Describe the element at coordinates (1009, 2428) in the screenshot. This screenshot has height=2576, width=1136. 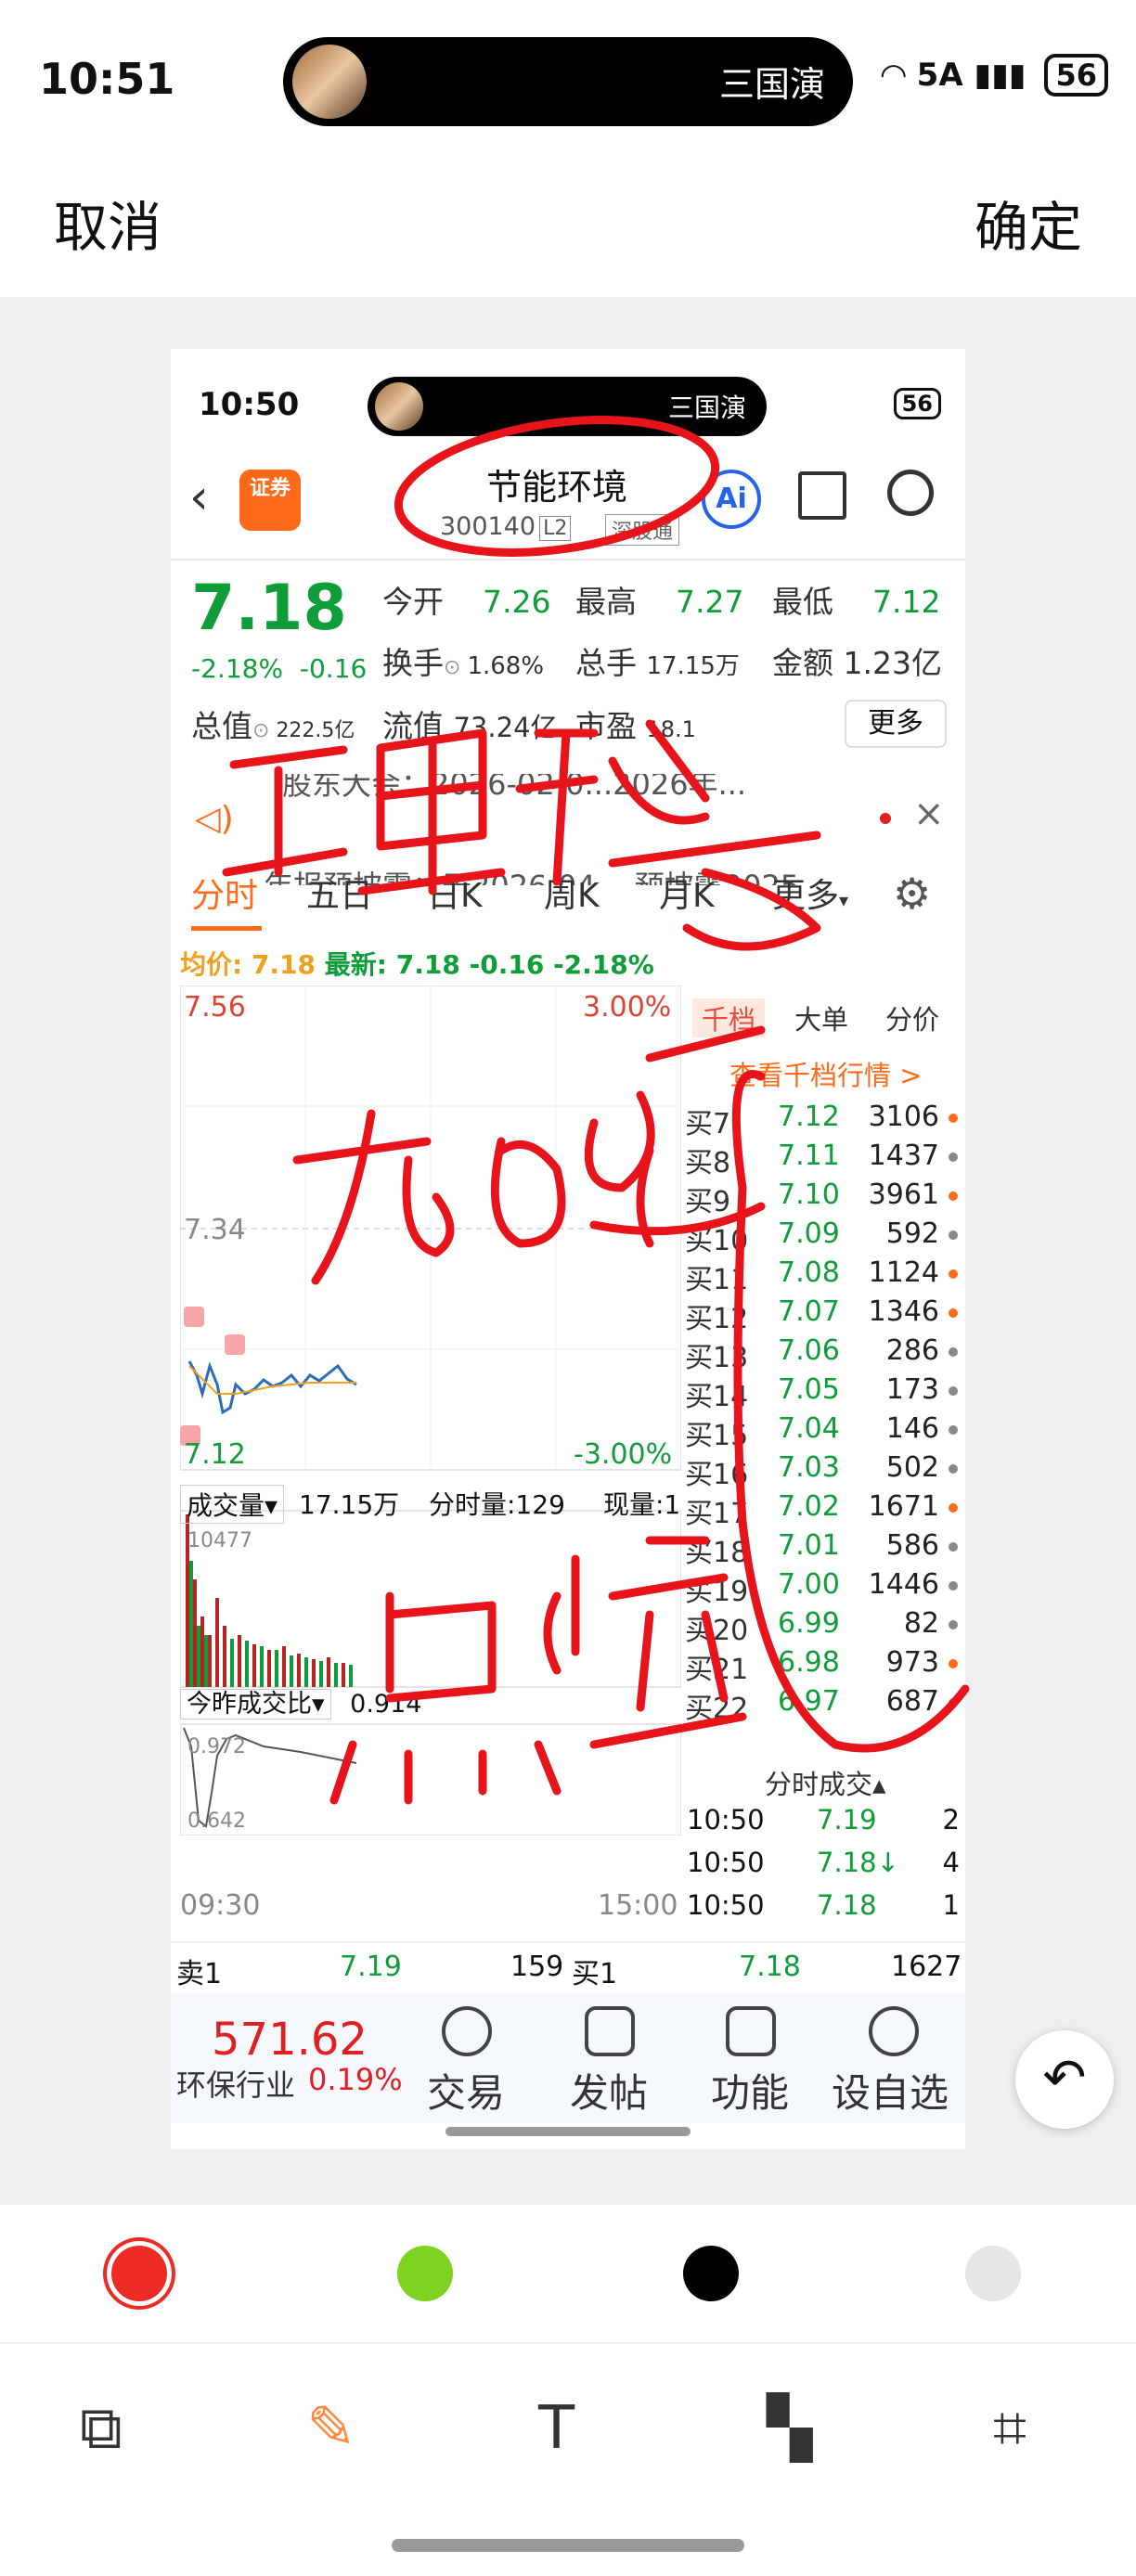
I see `crop-icon: ⌗` at that location.